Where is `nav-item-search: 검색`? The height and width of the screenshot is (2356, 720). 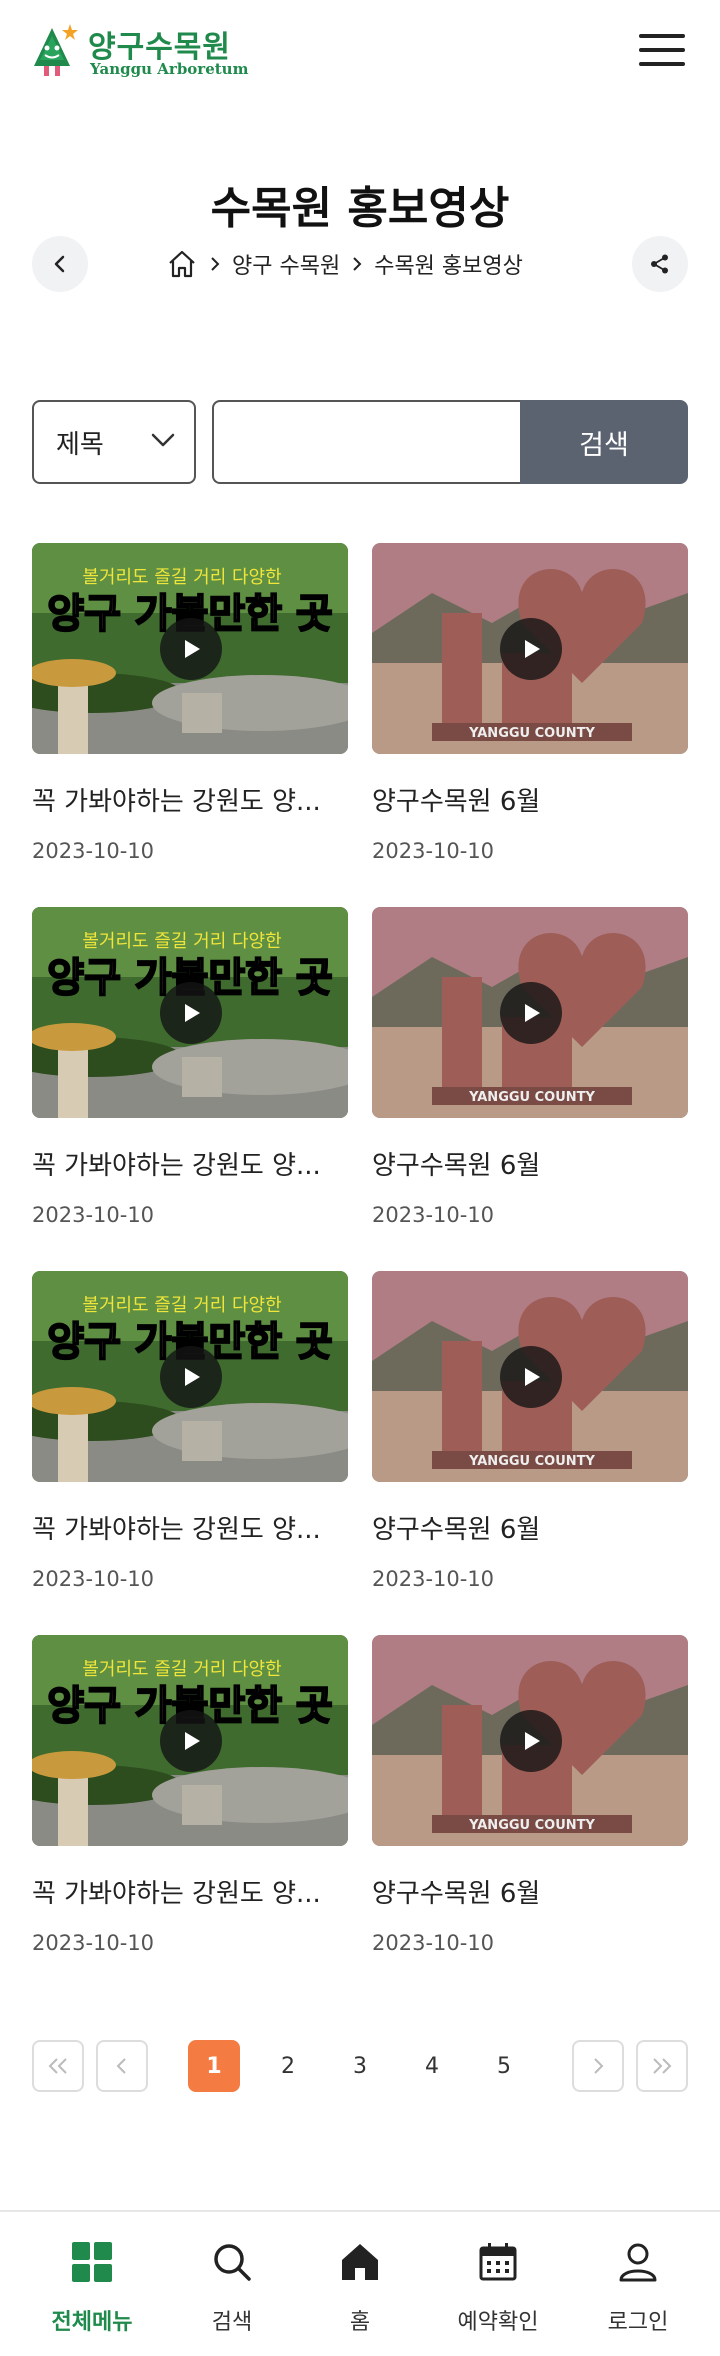 nav-item-search: 검색 is located at coordinates (232, 2284).